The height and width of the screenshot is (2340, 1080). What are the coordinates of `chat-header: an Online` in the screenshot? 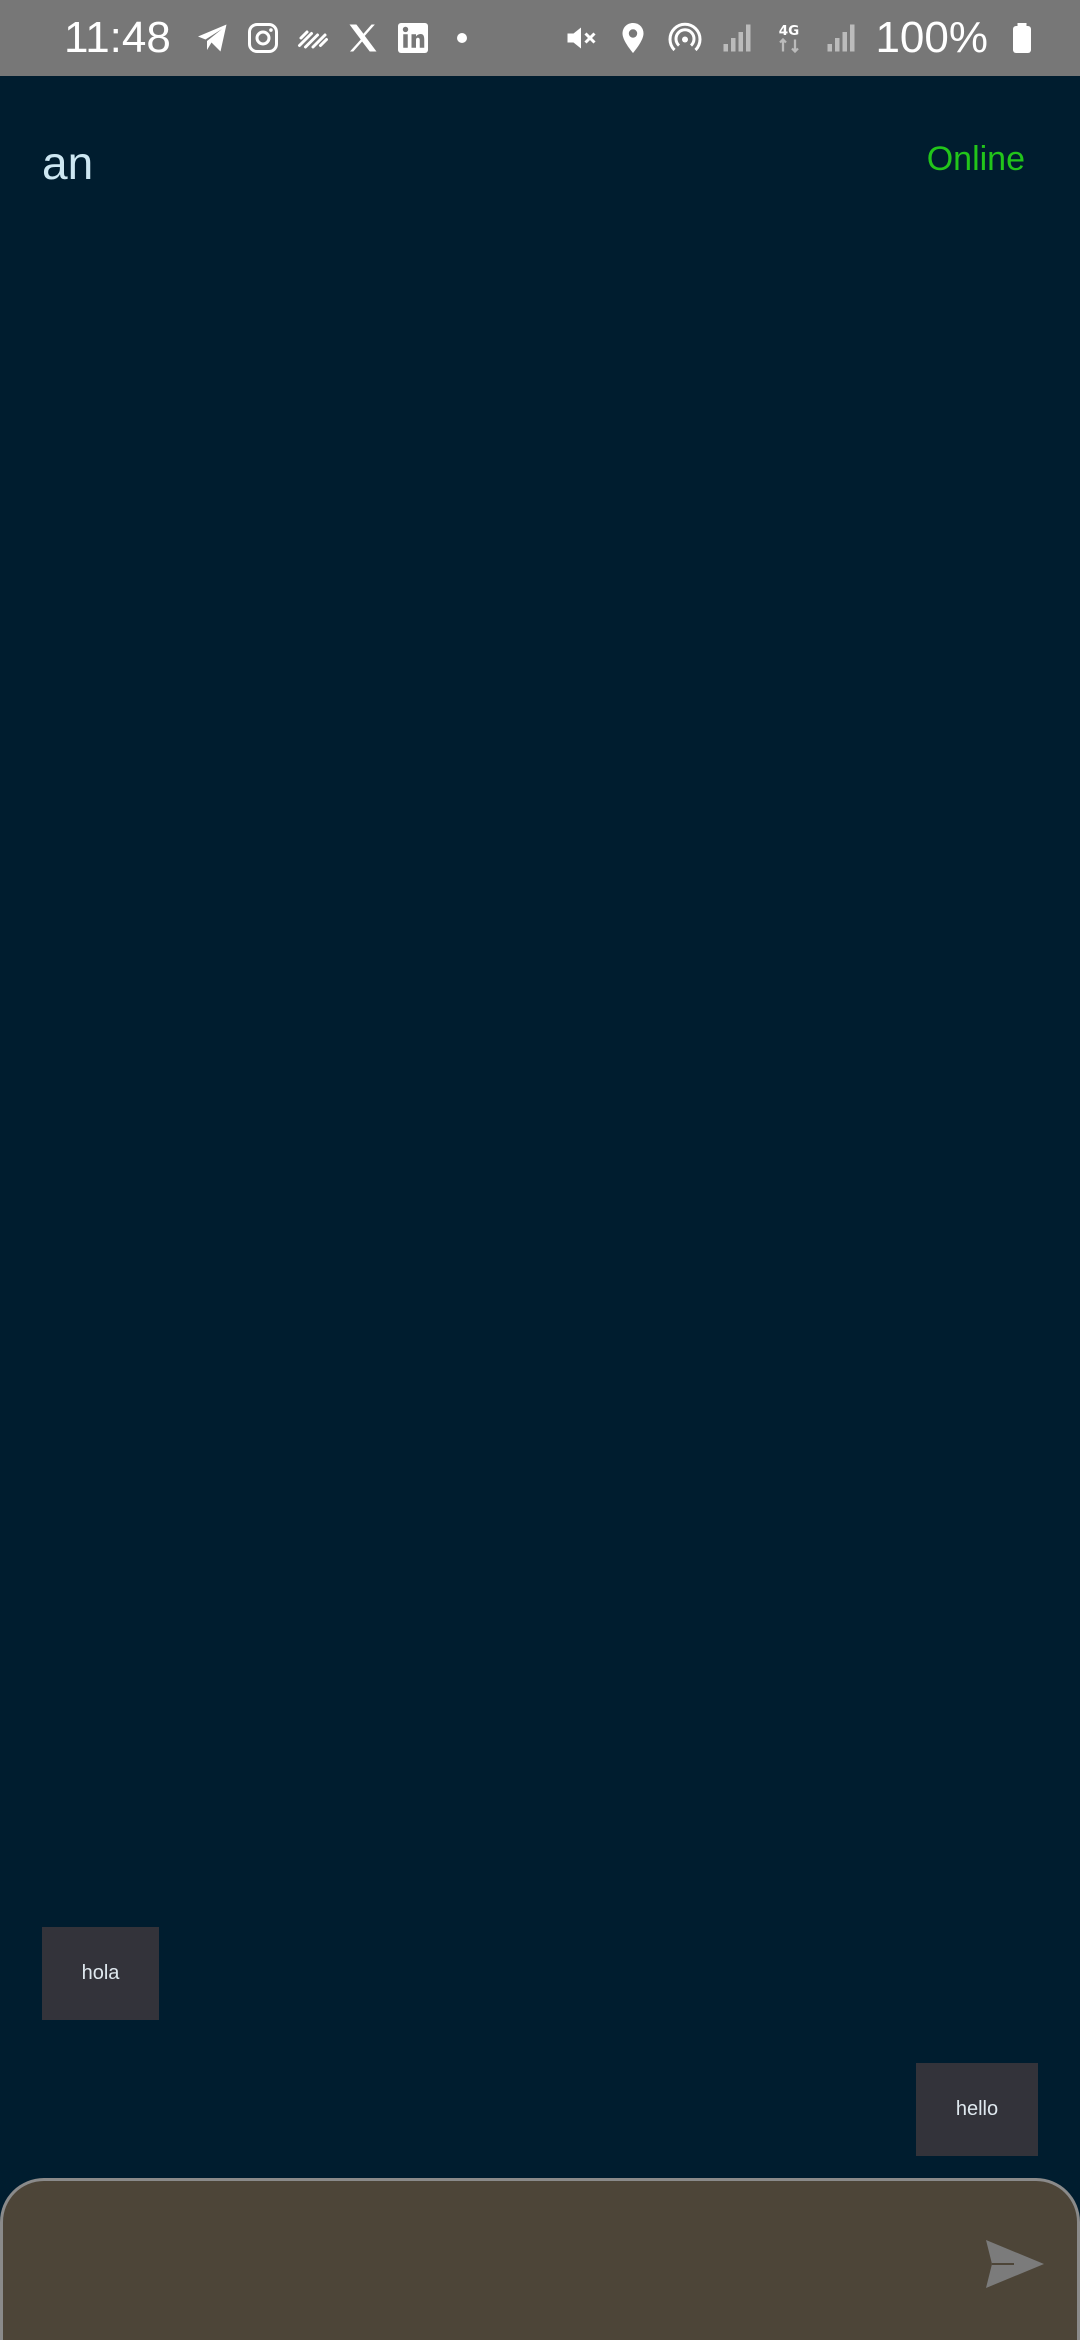 It's located at (540, 161).